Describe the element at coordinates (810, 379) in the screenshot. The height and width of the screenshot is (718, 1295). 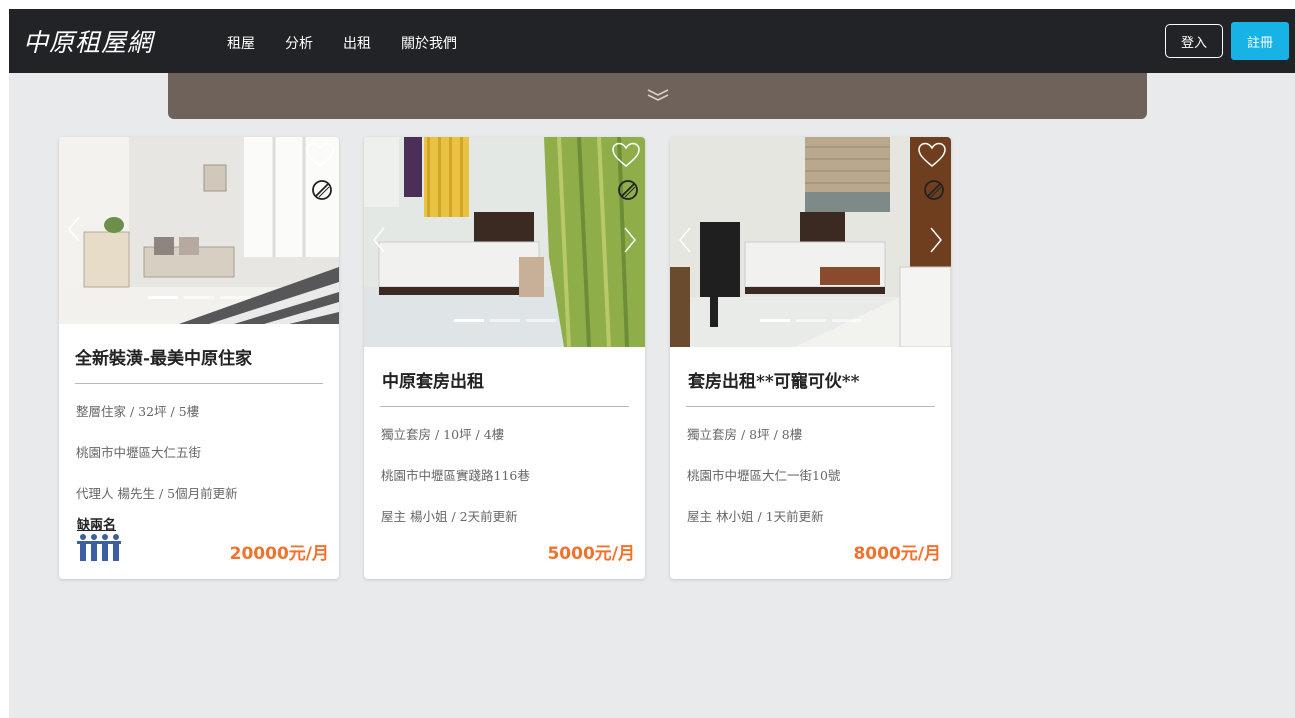
I see `listing-title: 套房出租**可寵可伙**` at that location.